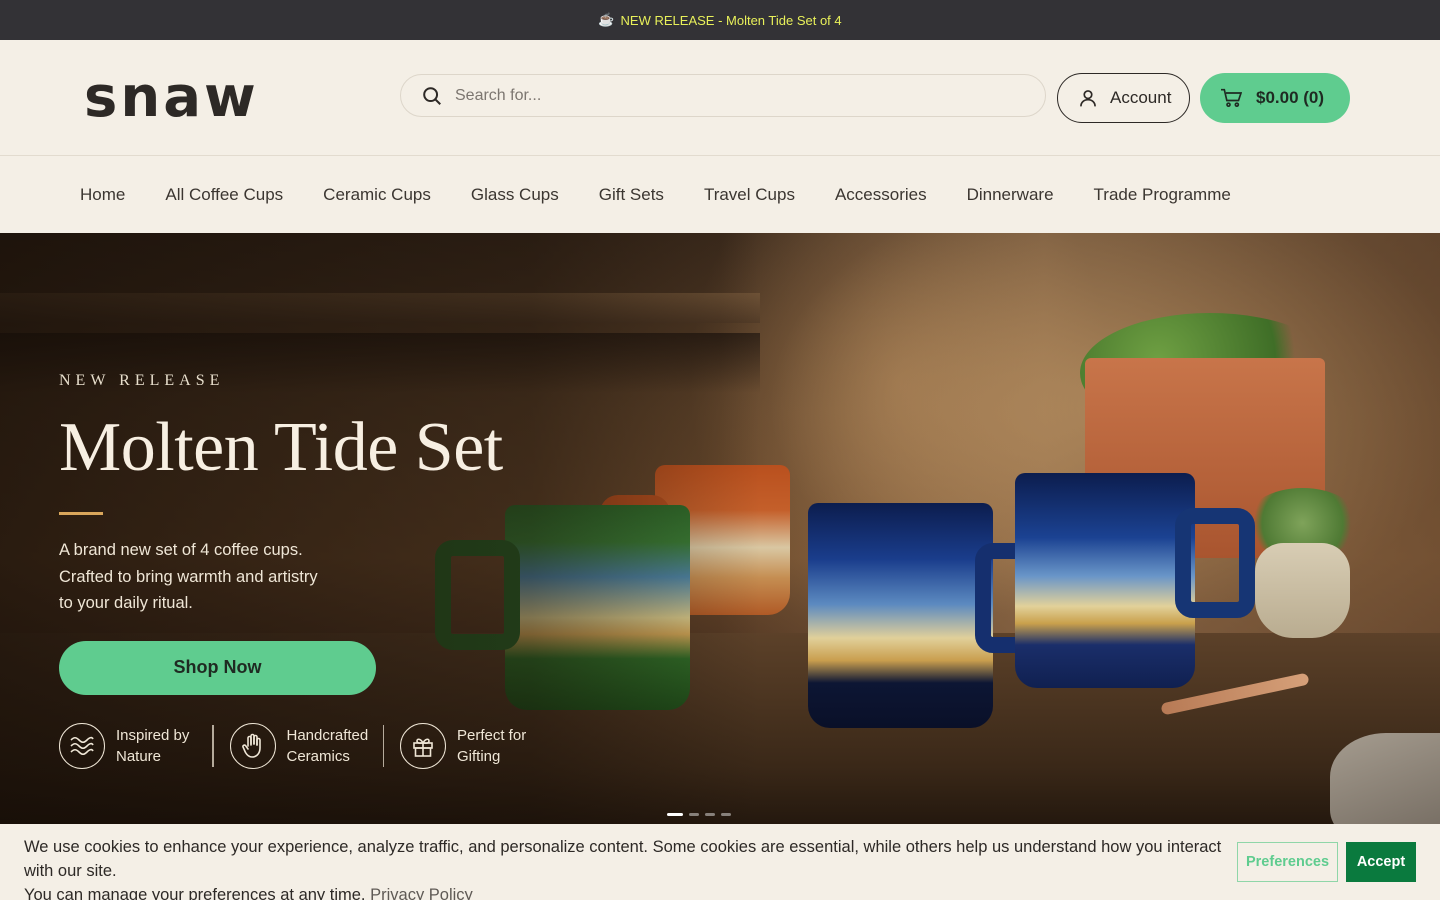 The width and height of the screenshot is (1440, 900). I want to click on hero-desc-line: to your daily ritual., so click(126, 603).